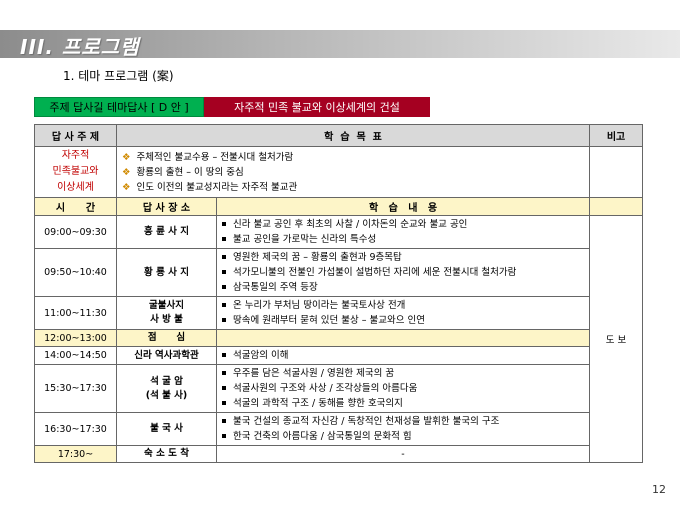  I want to click on topic-line: 자주적, so click(75, 155).